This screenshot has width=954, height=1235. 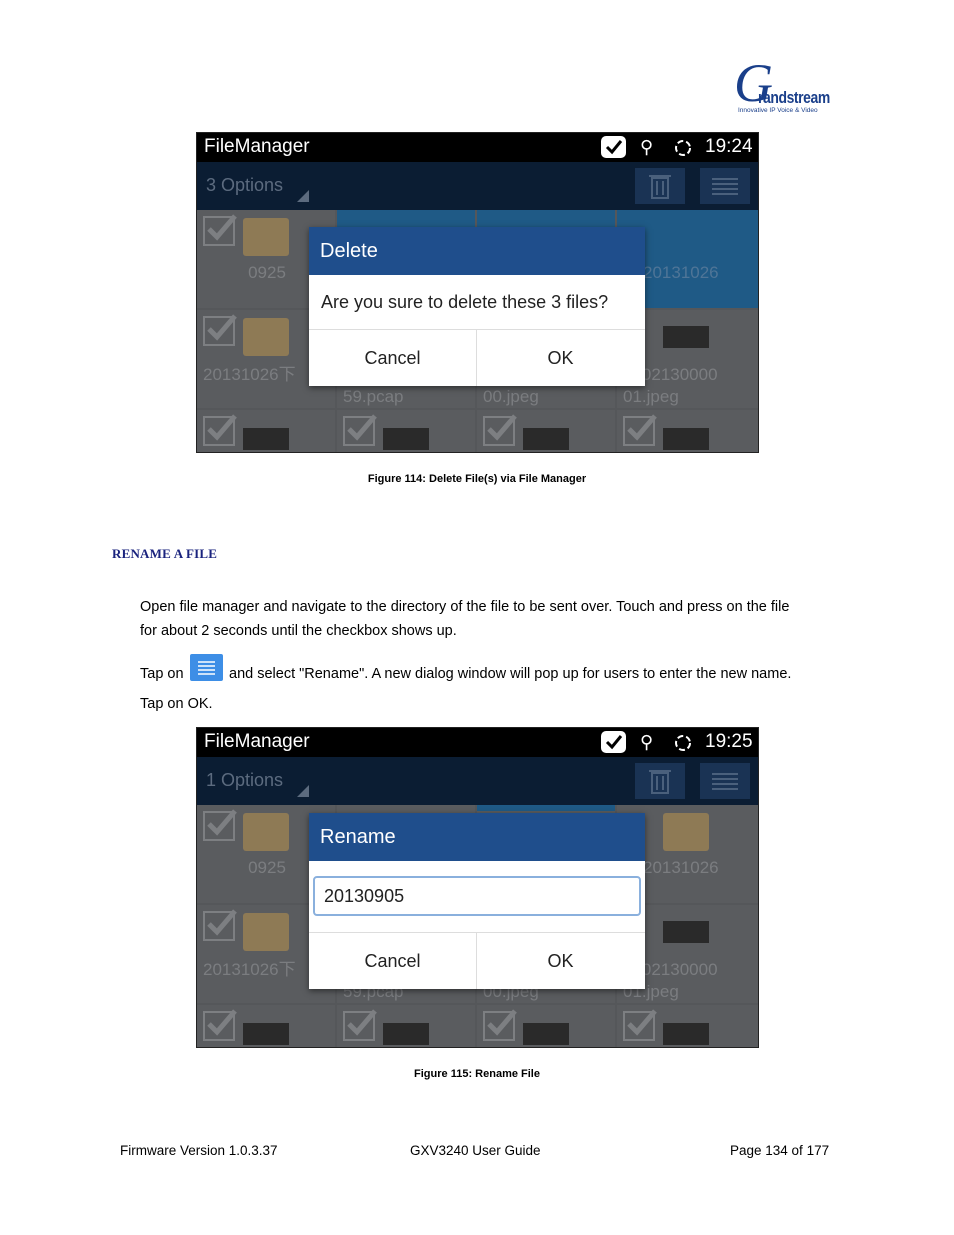 What do you see at coordinates (786, 87) in the screenshot?
I see `grandstream-logo: G randstream Innovative IP Voice & Video` at bounding box center [786, 87].